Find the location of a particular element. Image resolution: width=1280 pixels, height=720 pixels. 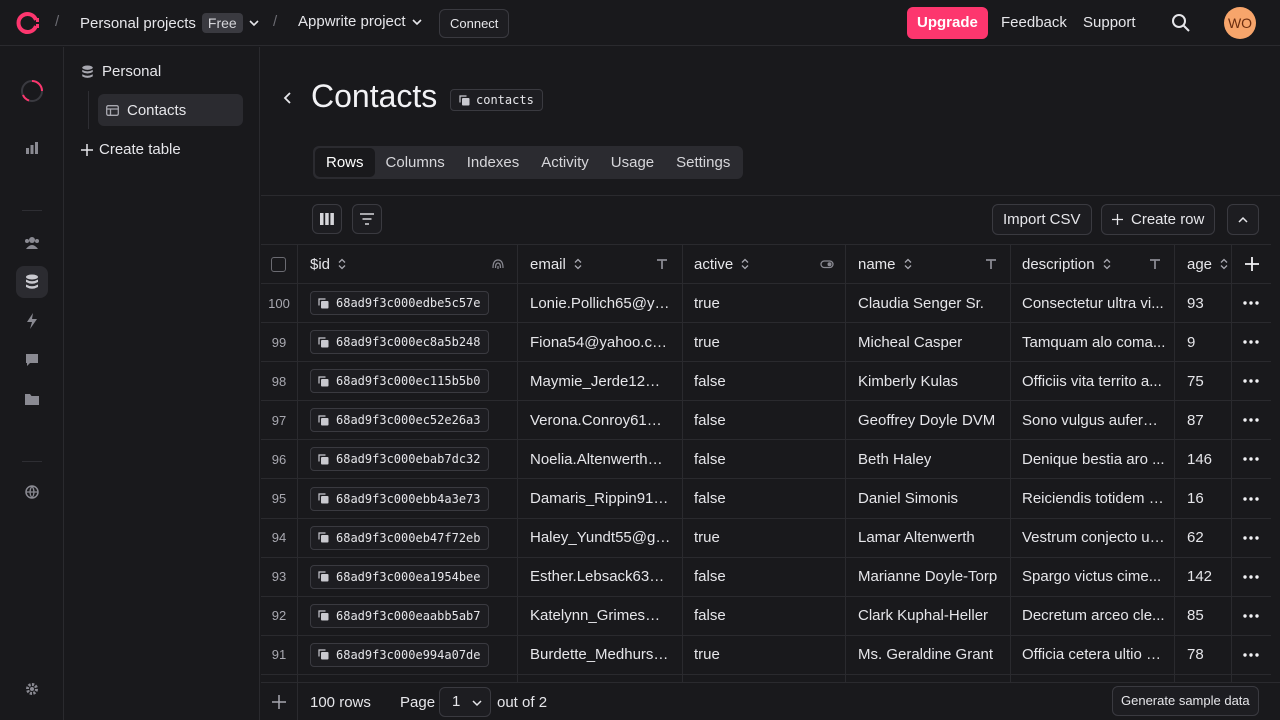

search-icon is located at coordinates (1181, 23).